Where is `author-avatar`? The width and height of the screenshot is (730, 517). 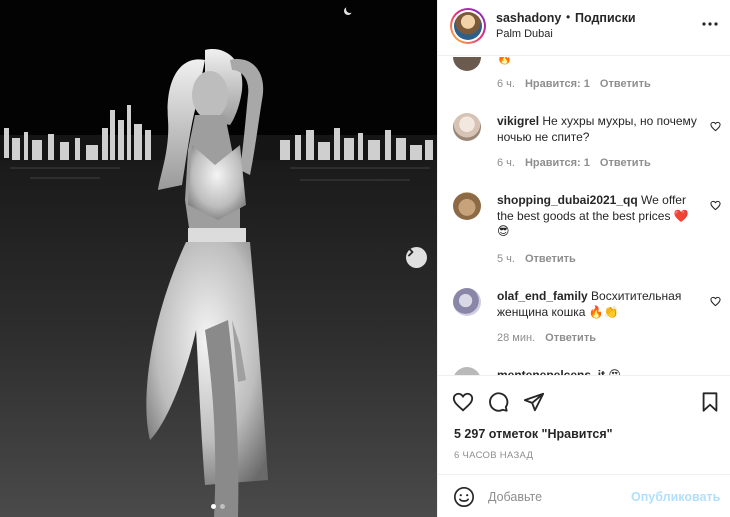
author-avatar is located at coordinates (468, 26).